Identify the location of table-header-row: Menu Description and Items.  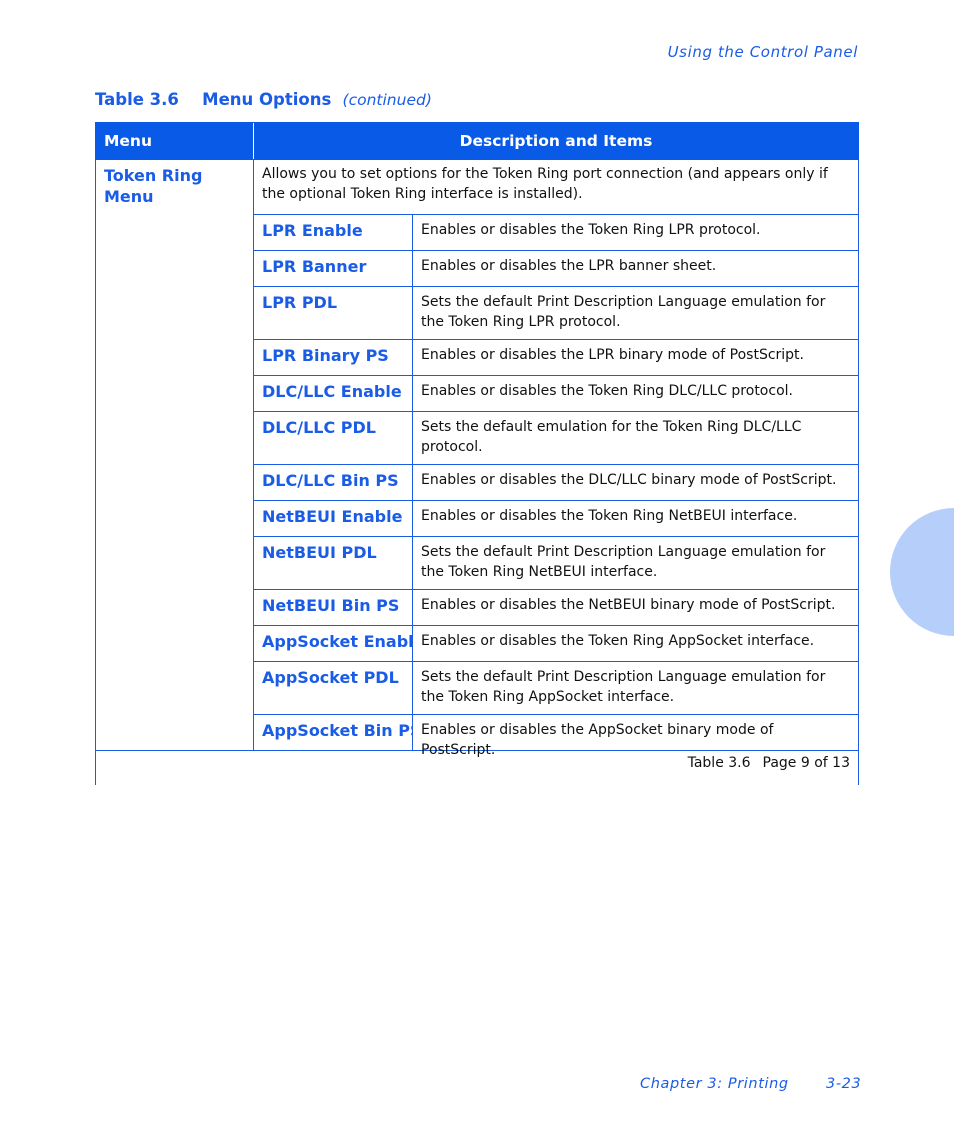
(477, 141).